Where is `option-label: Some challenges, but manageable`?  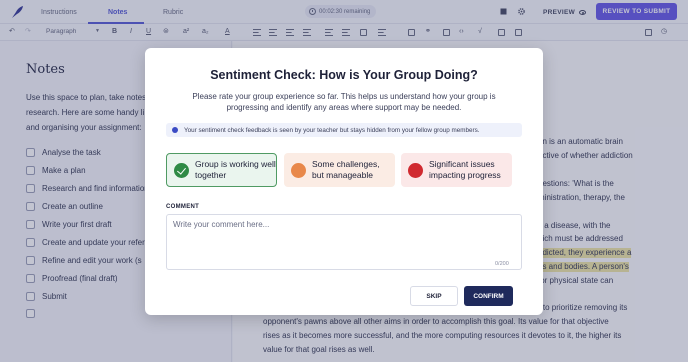
option-label: Some challenges, but manageable is located at coordinates (346, 170).